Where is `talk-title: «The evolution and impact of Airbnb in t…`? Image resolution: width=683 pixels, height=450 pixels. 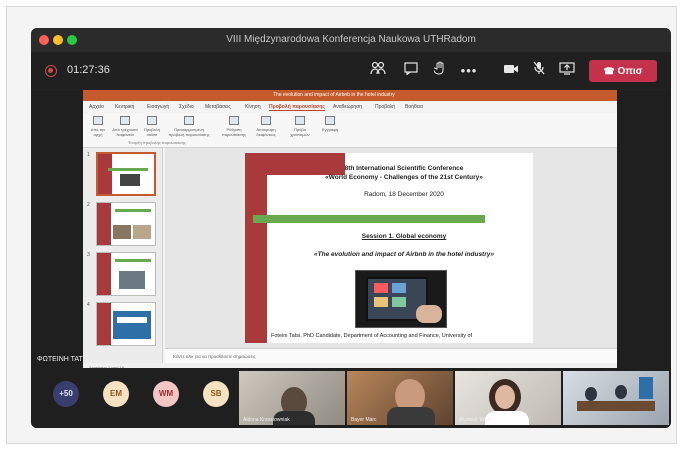
talk-title: «The evolution and impact of Airbnb in t… is located at coordinates (404, 254).